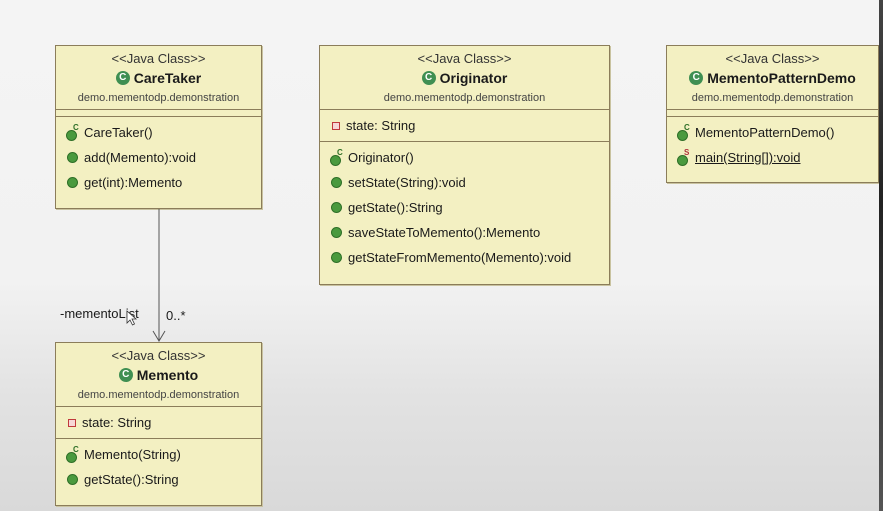  What do you see at coordinates (167, 78) in the screenshot?
I see `class-name: CareTaker` at bounding box center [167, 78].